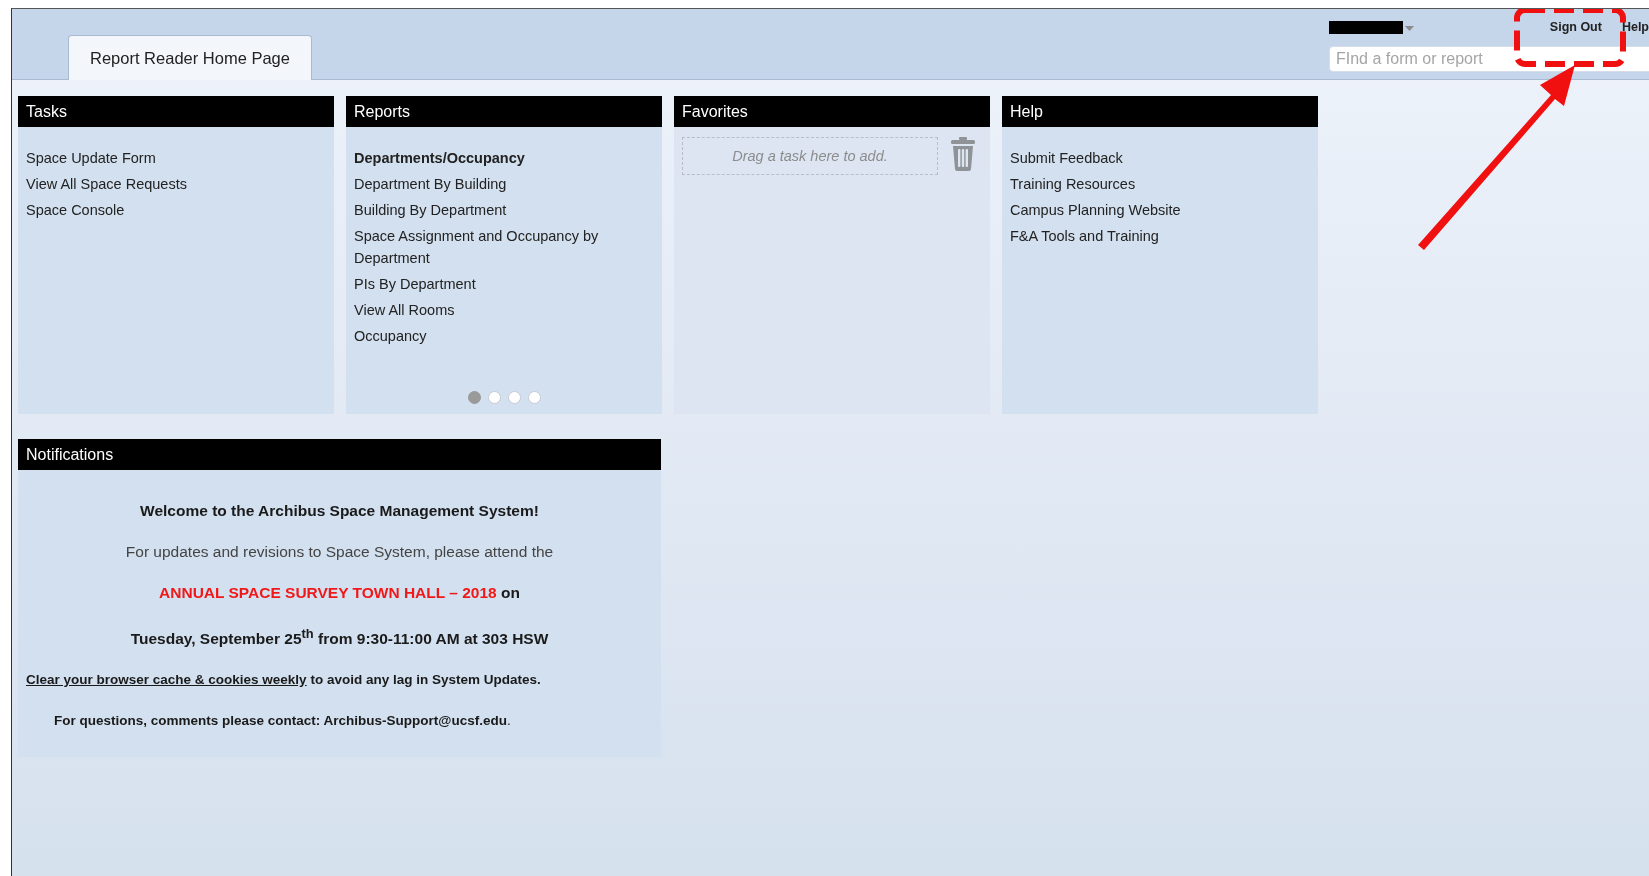  Describe the element at coordinates (489, 310) in the screenshot. I see `panel-link: View All Rooms` at that location.